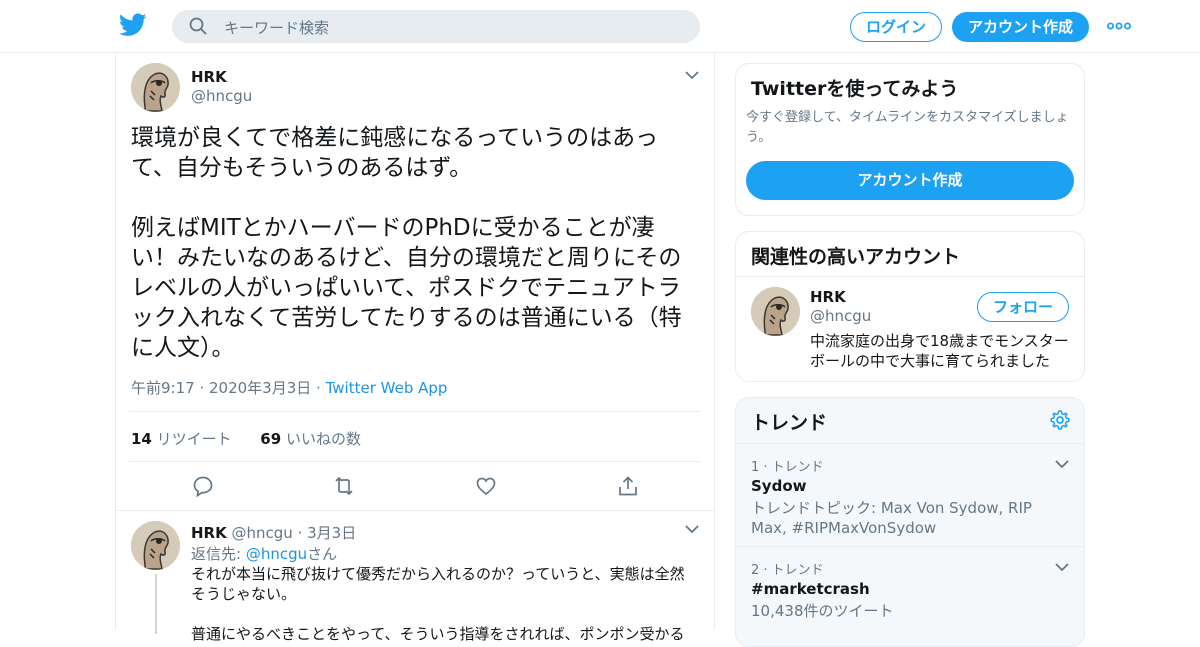  What do you see at coordinates (203, 486) in the screenshot?
I see `reply-icon` at bounding box center [203, 486].